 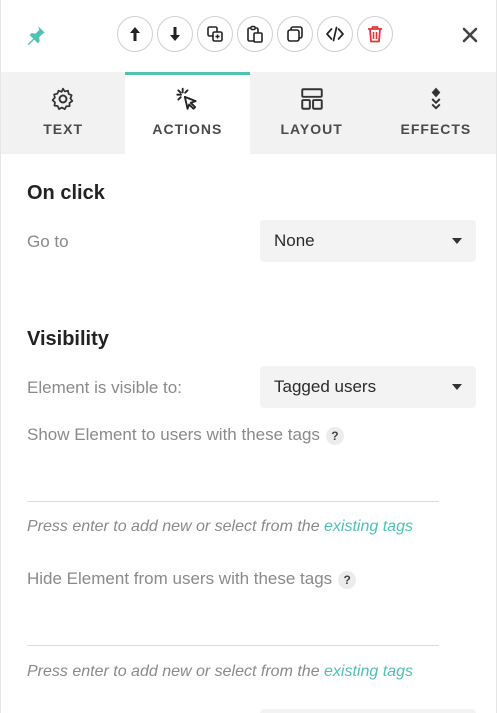 I want to click on show-tags-row: Show Element to users with these tags?, so click(x=185, y=435).